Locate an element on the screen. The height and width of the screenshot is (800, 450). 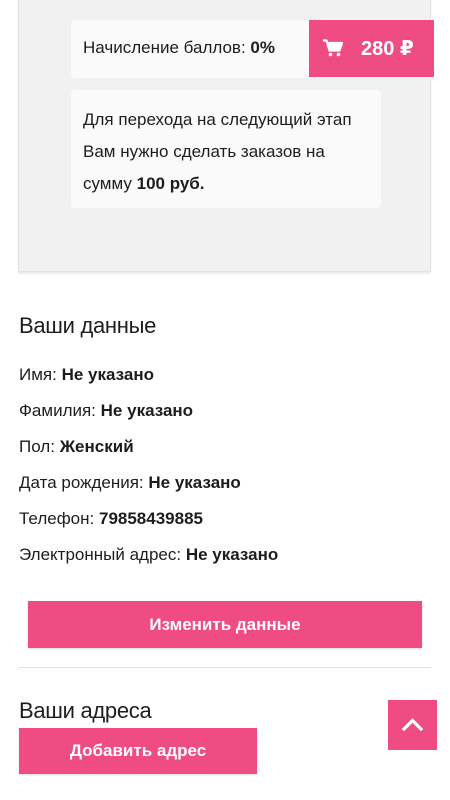
phone-value: 79858439885 is located at coordinates (150, 518).